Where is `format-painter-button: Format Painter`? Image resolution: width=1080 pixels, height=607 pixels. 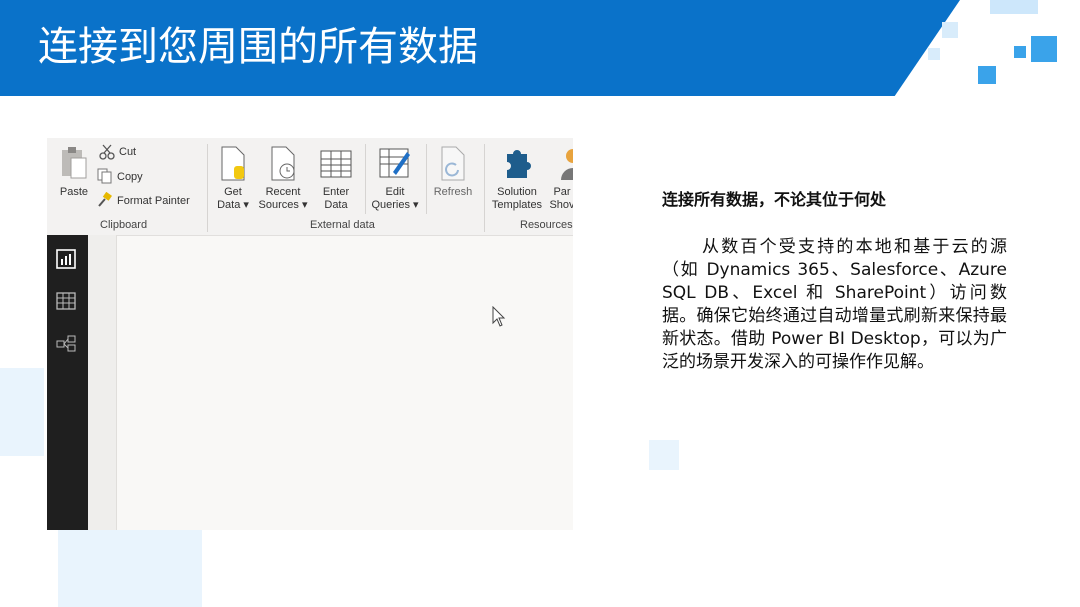
format-painter-button: Format Painter is located at coordinates (149, 201).